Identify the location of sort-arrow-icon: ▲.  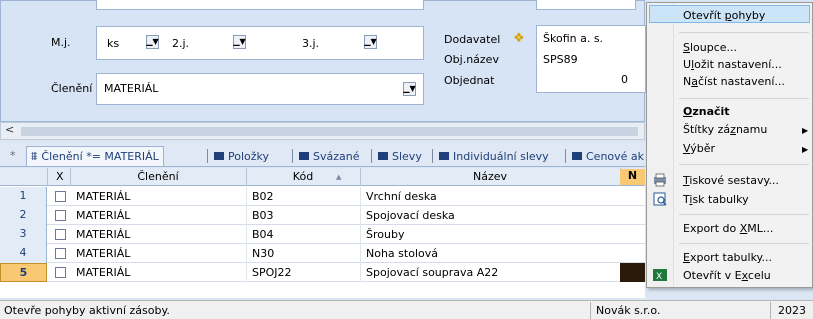
(339, 177).